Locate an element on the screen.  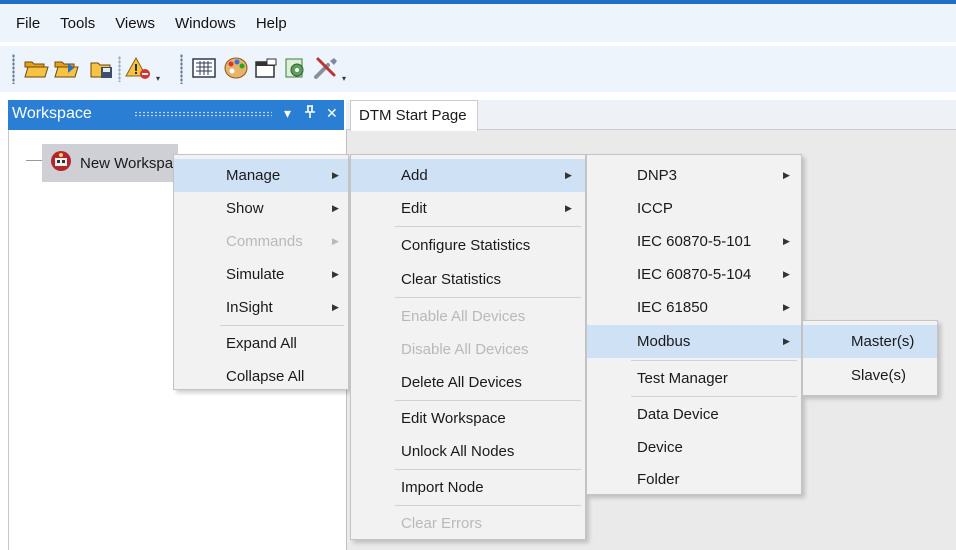
menu-item-label: Add is located at coordinates (414, 175).